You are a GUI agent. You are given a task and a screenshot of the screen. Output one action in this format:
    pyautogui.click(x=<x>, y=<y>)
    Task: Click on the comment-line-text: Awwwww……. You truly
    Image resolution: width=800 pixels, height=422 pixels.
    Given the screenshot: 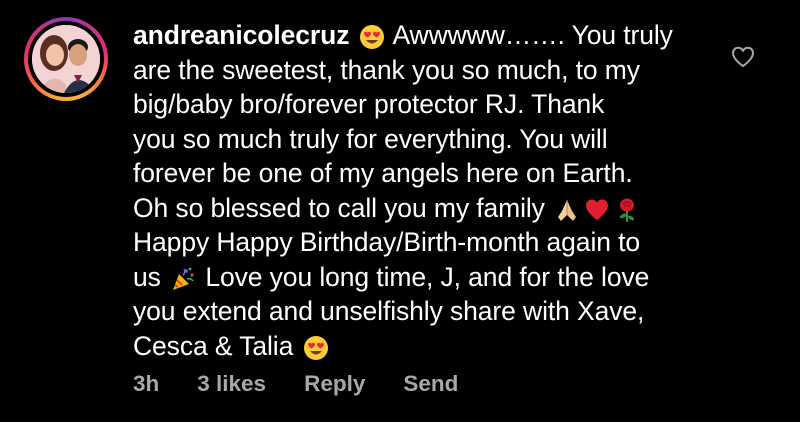 What is the action you would take?
    pyautogui.click(x=532, y=35)
    